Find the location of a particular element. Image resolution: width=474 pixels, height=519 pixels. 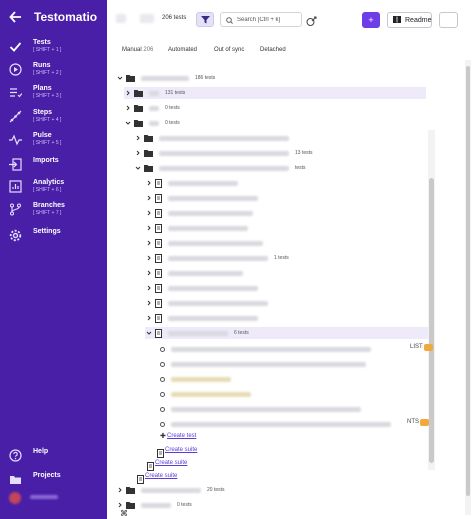

file-row-selected: 6 tests is located at coordinates (286, 333).